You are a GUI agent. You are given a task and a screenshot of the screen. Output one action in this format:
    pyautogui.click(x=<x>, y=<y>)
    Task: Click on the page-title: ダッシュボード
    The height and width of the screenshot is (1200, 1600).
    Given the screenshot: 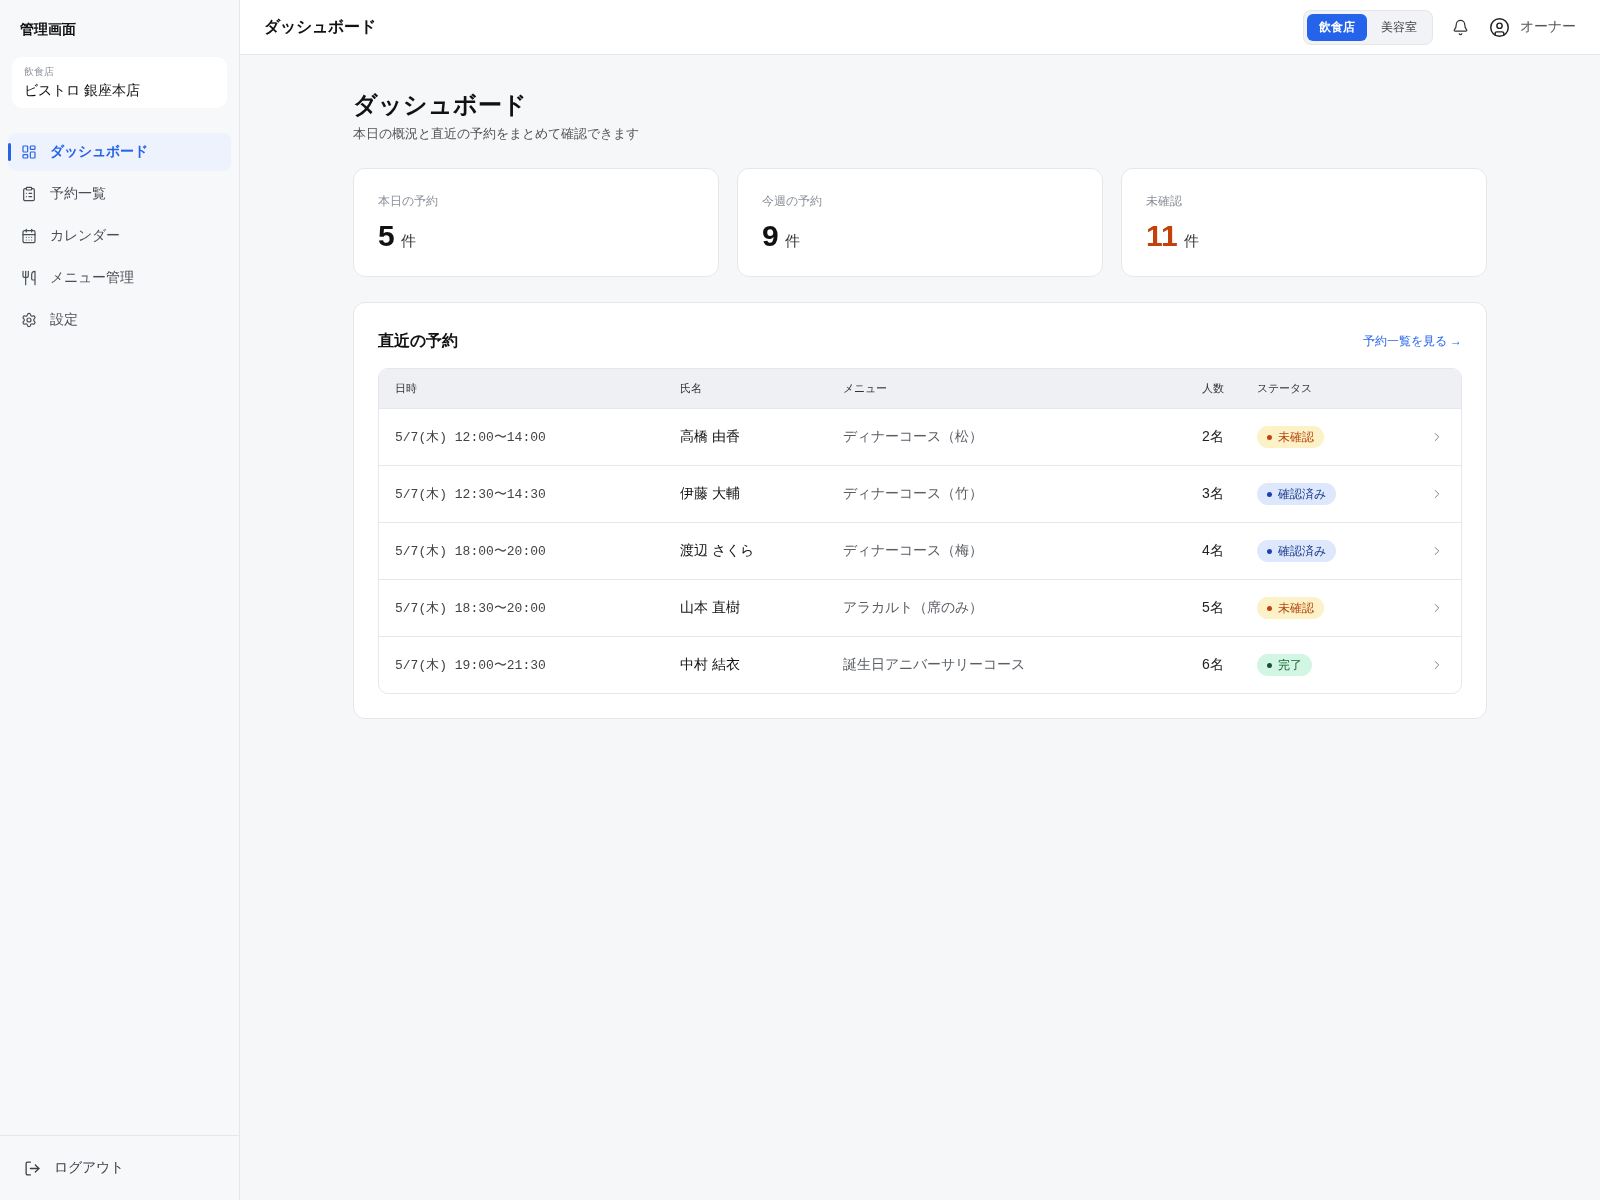 What is the action you would take?
    pyautogui.click(x=440, y=105)
    